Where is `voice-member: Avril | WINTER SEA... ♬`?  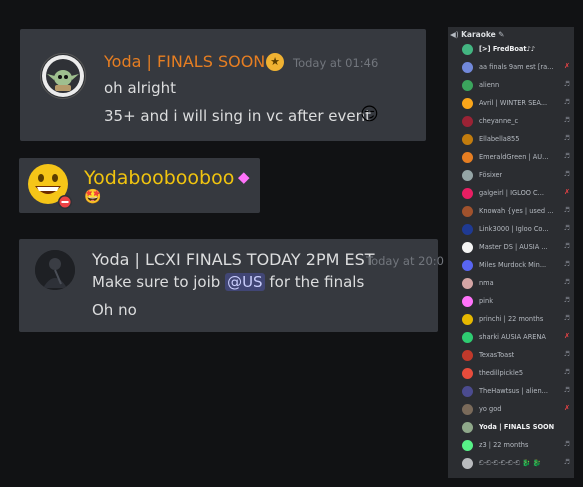
voice-member: Avril | WINTER SEA... ♬ is located at coordinates (518, 104).